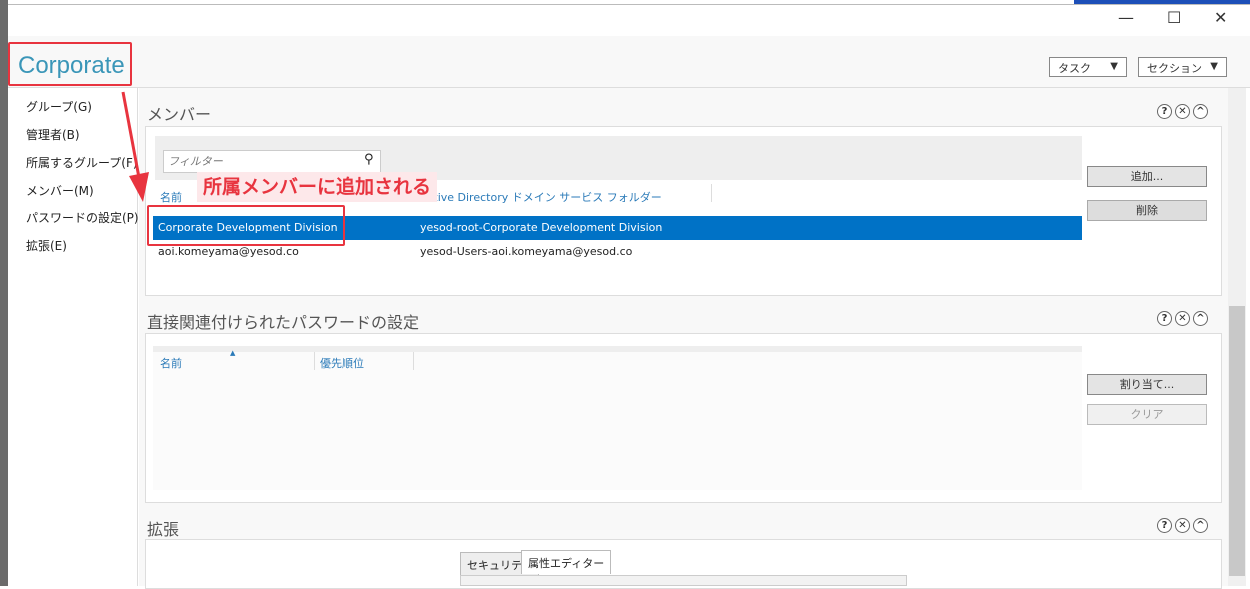 The width and height of the screenshot is (1250, 589). I want to click on maximize-button: ☐, so click(1174, 17).